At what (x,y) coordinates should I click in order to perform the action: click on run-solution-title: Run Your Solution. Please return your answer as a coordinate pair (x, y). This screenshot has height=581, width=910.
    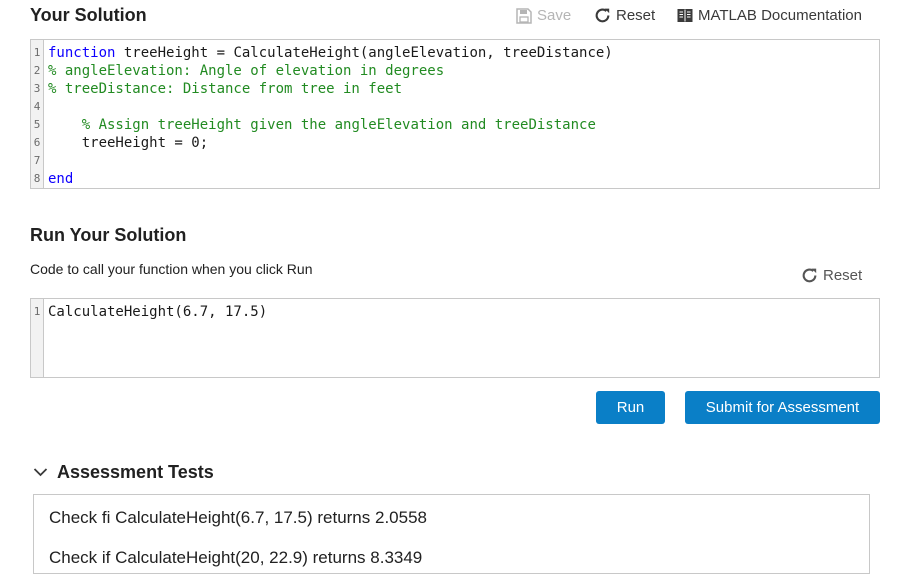
    Looking at the image, I should click on (108, 235).